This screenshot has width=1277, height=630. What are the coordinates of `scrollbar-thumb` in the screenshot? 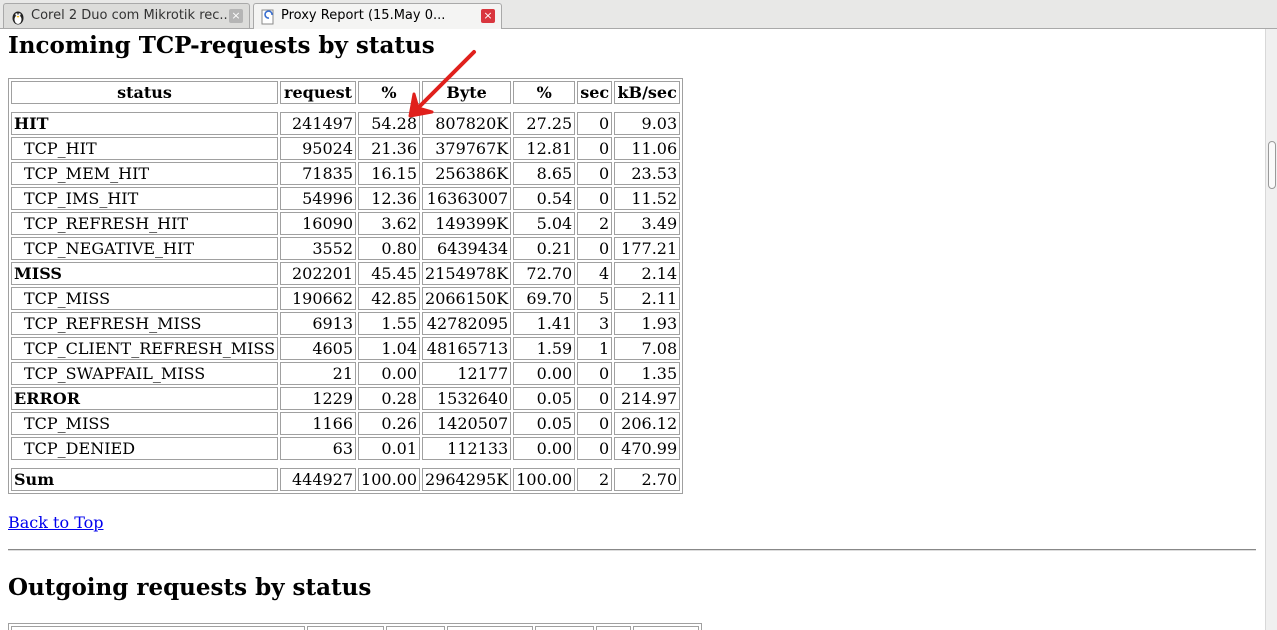 It's located at (1272, 165).